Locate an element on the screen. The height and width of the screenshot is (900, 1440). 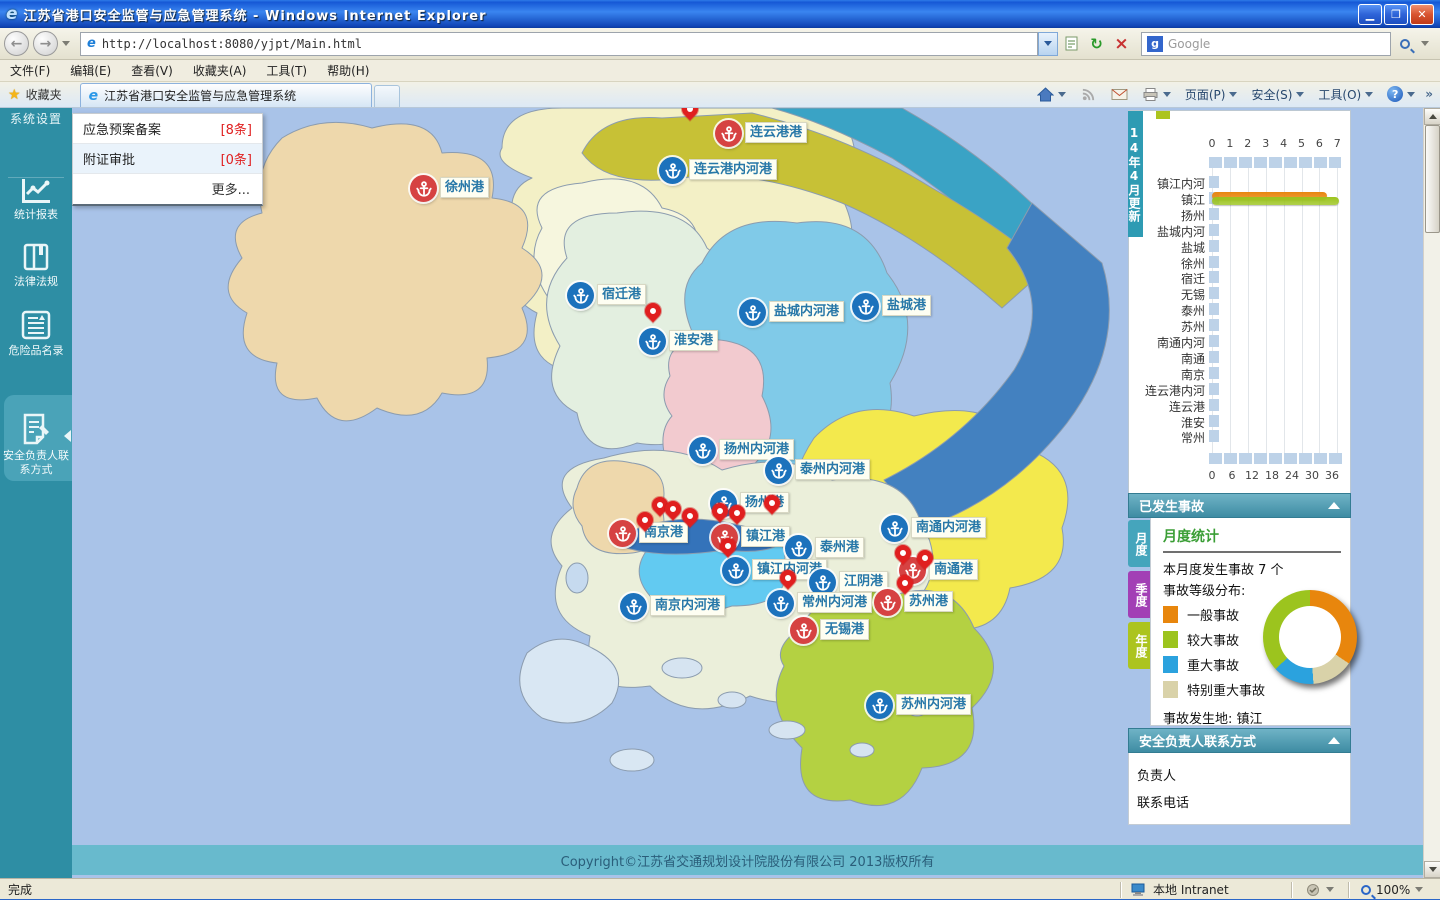
search-button is located at coordinates (1404, 44).